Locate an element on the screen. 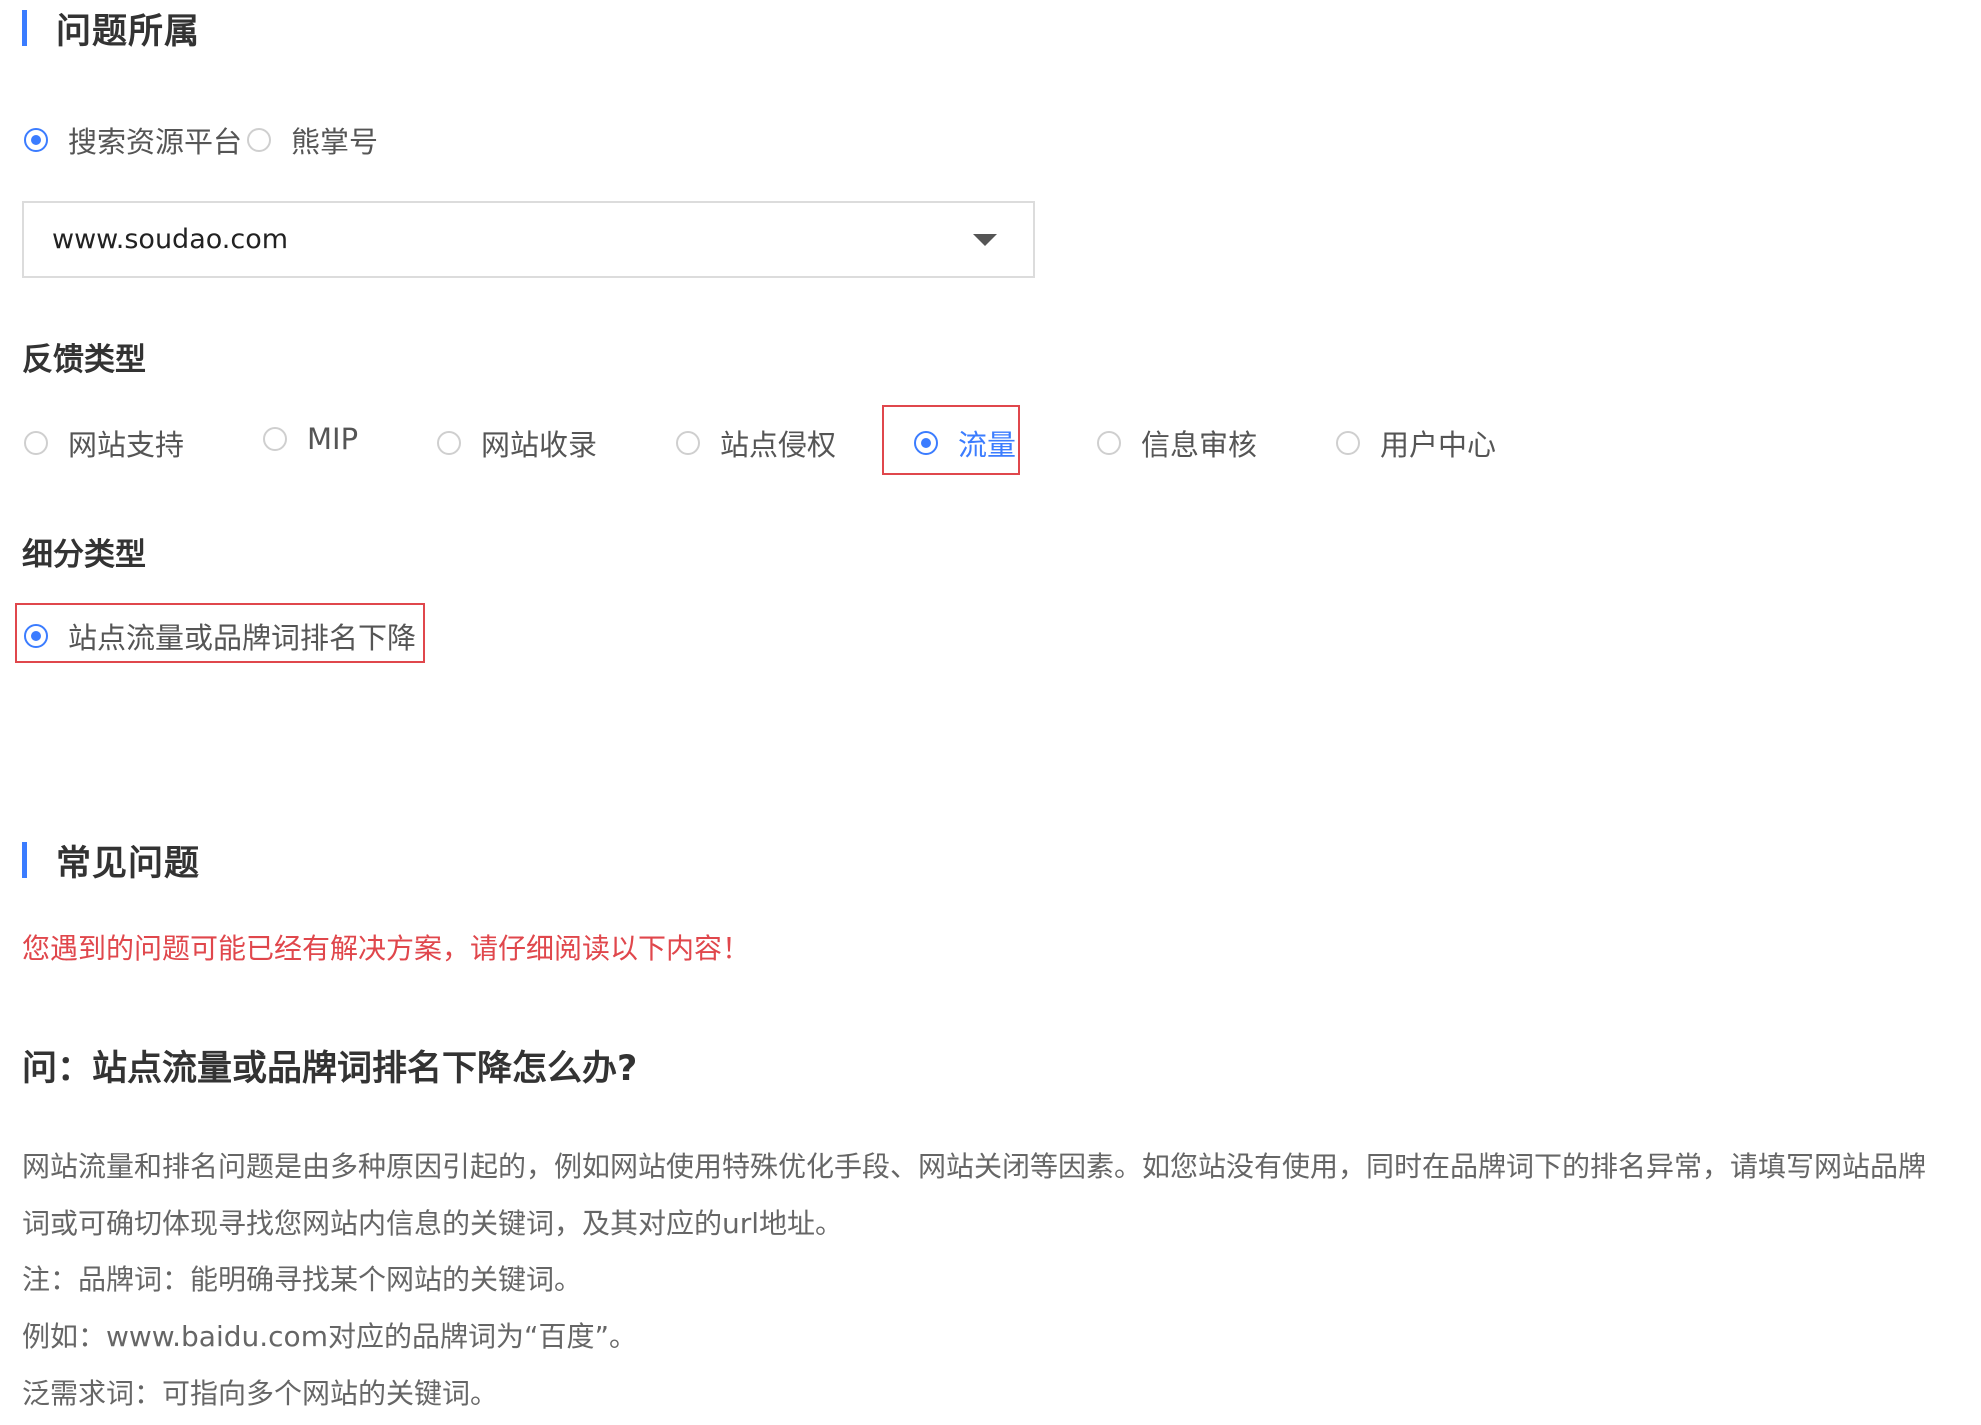 The width and height of the screenshot is (1981, 1425). faq-question: 问：站点流量或品牌词排名下降怎么办? is located at coordinates (330, 1069).